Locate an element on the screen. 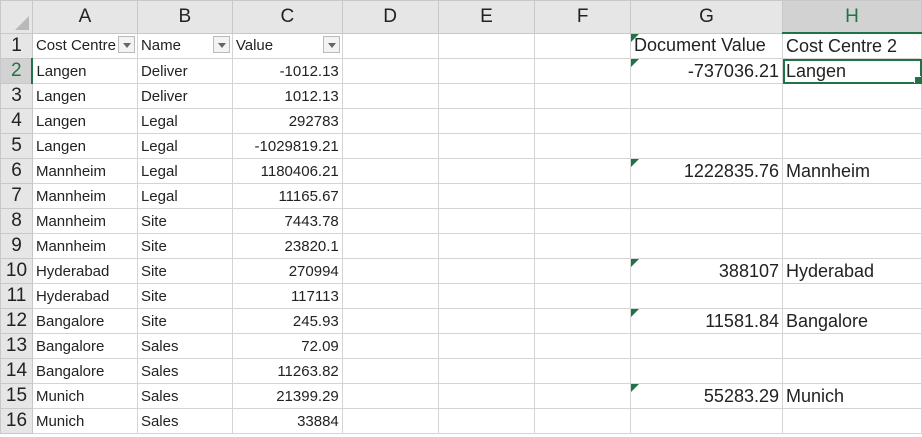 Image resolution: width=922 pixels, height=437 pixels. column-header-A: A is located at coordinates (84, 17).